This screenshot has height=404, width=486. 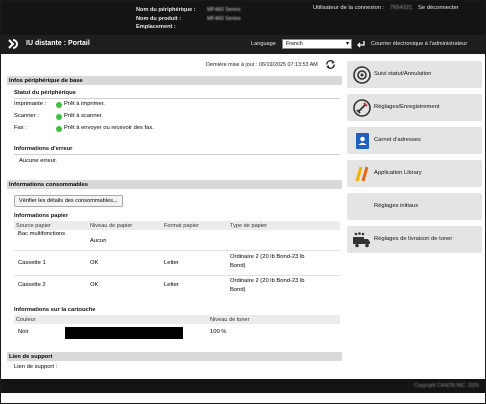 I want to click on product-name-label: Nom du produit :, so click(x=159, y=18).